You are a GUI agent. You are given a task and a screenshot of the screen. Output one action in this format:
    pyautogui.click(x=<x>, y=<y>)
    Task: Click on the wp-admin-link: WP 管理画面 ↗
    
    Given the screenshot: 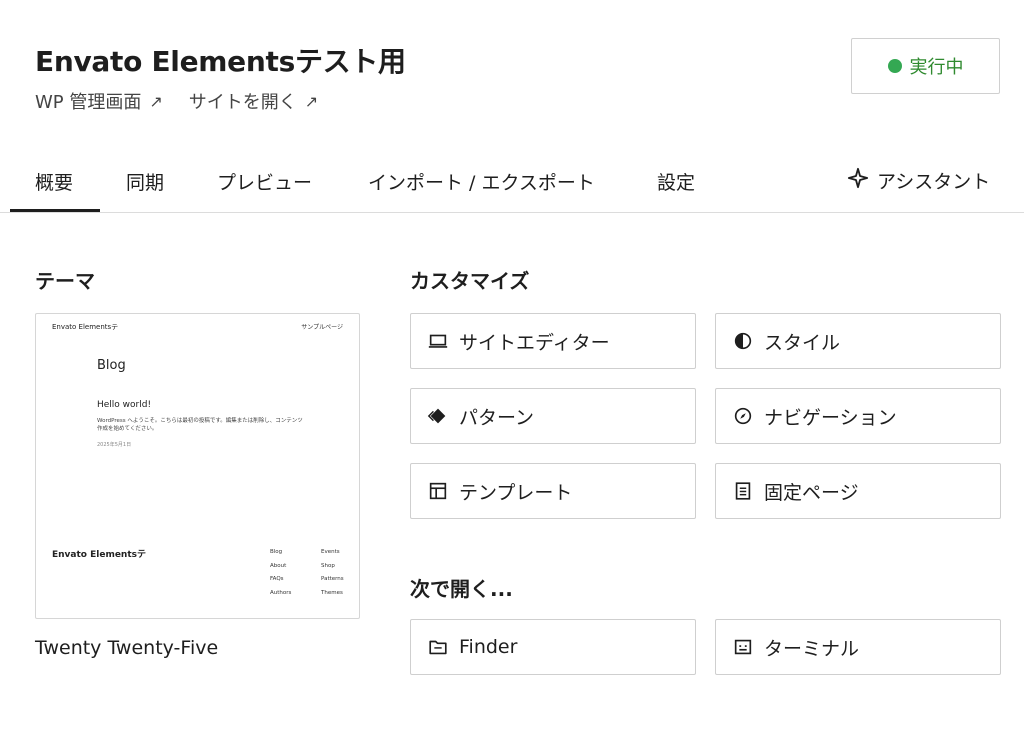 What is the action you would take?
    pyautogui.click(x=99, y=101)
    